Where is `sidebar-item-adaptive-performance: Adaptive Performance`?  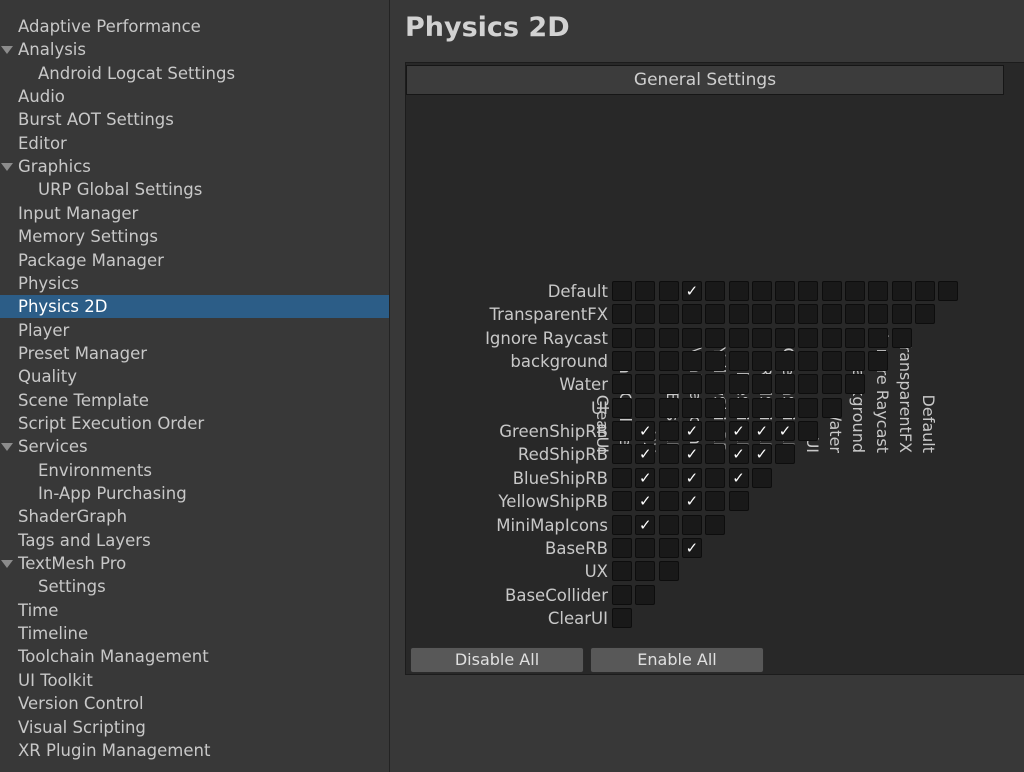
sidebar-item-adaptive-performance: Adaptive Performance is located at coordinates (194, 26).